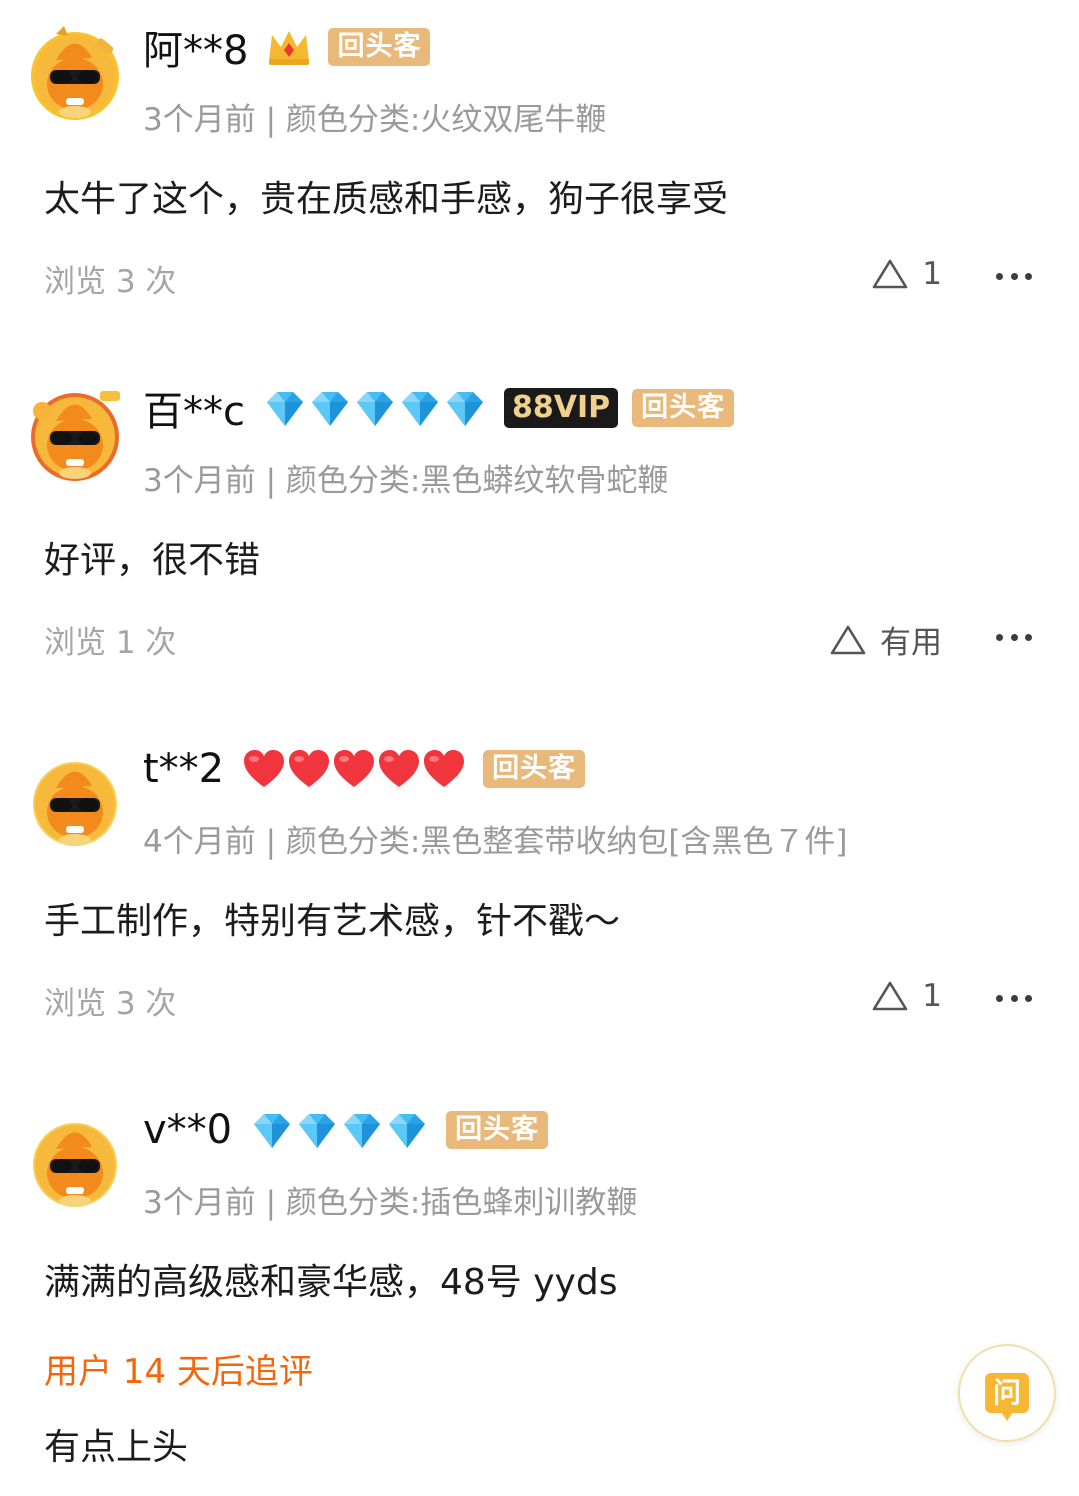  Describe the element at coordinates (375, 120) in the screenshot. I see `review-meta: 3个月前 | 颜色分类:火纹双尾牛鞭` at that location.